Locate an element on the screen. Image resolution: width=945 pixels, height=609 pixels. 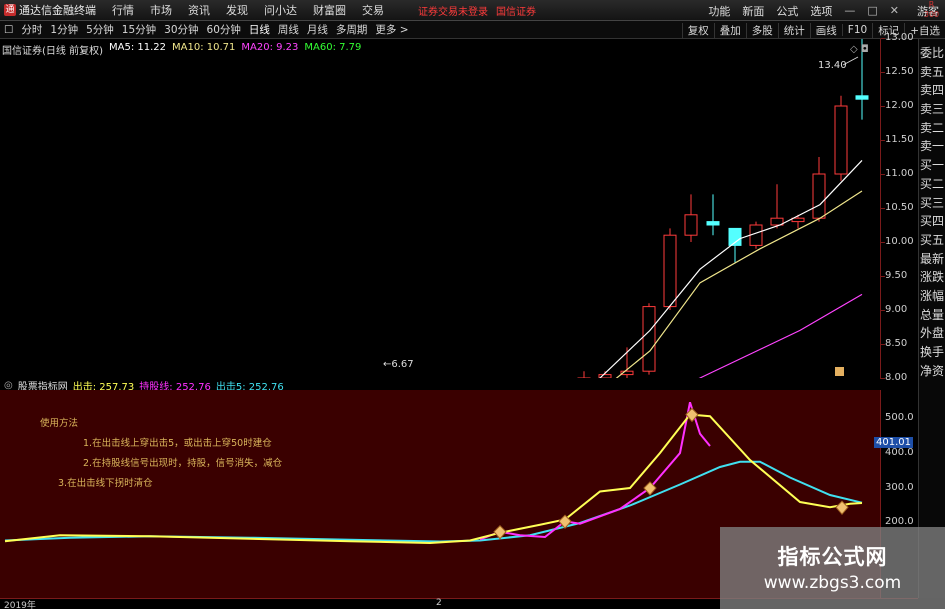
xaxis-start: 2019年 is located at coordinates (20, 605).